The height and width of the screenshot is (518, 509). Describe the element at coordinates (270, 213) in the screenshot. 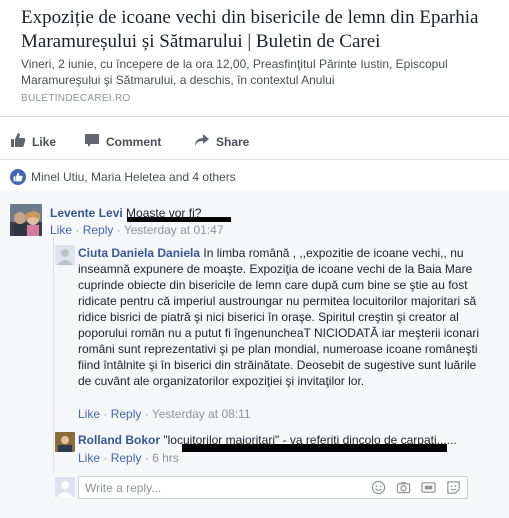

I see `comment-body: Levente Levi Moaste vor fi?` at that location.